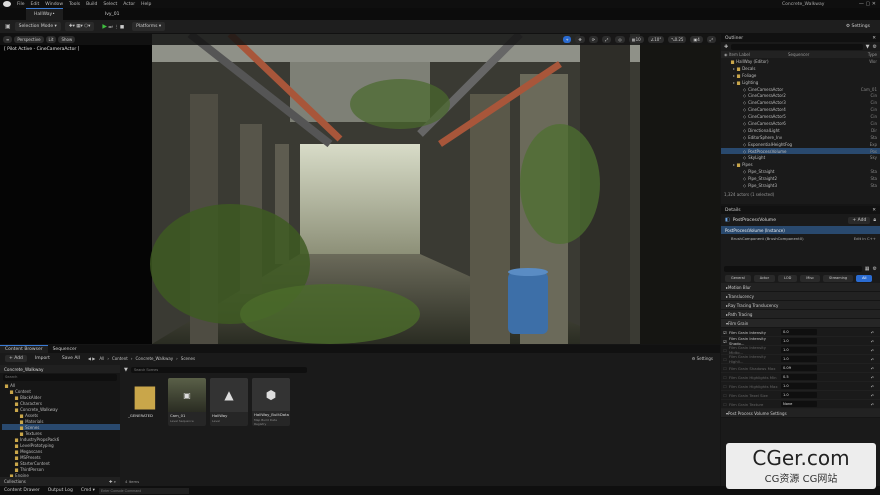 This screenshot has width=880, height=495. Describe the element at coordinates (44, 14) in the screenshot. I see `tab-hallway: HallWay•` at that location.